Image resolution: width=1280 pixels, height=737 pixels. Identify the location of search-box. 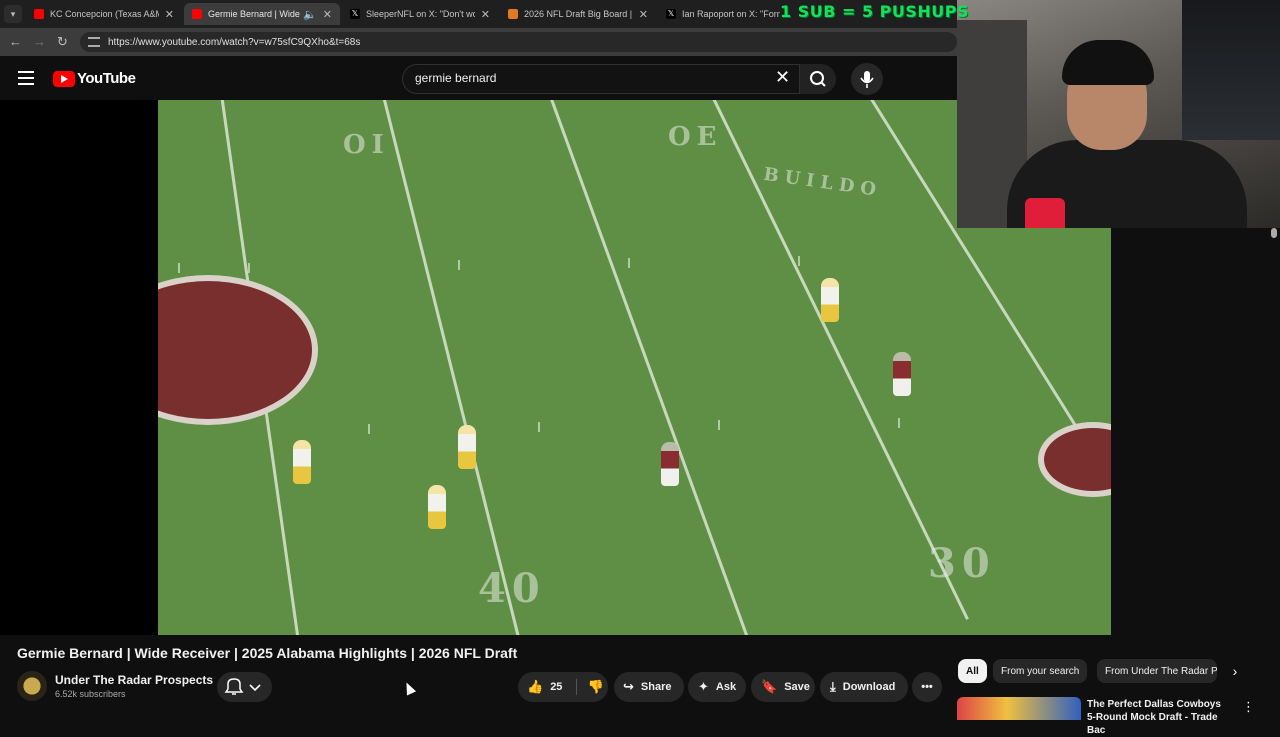
(601, 79).